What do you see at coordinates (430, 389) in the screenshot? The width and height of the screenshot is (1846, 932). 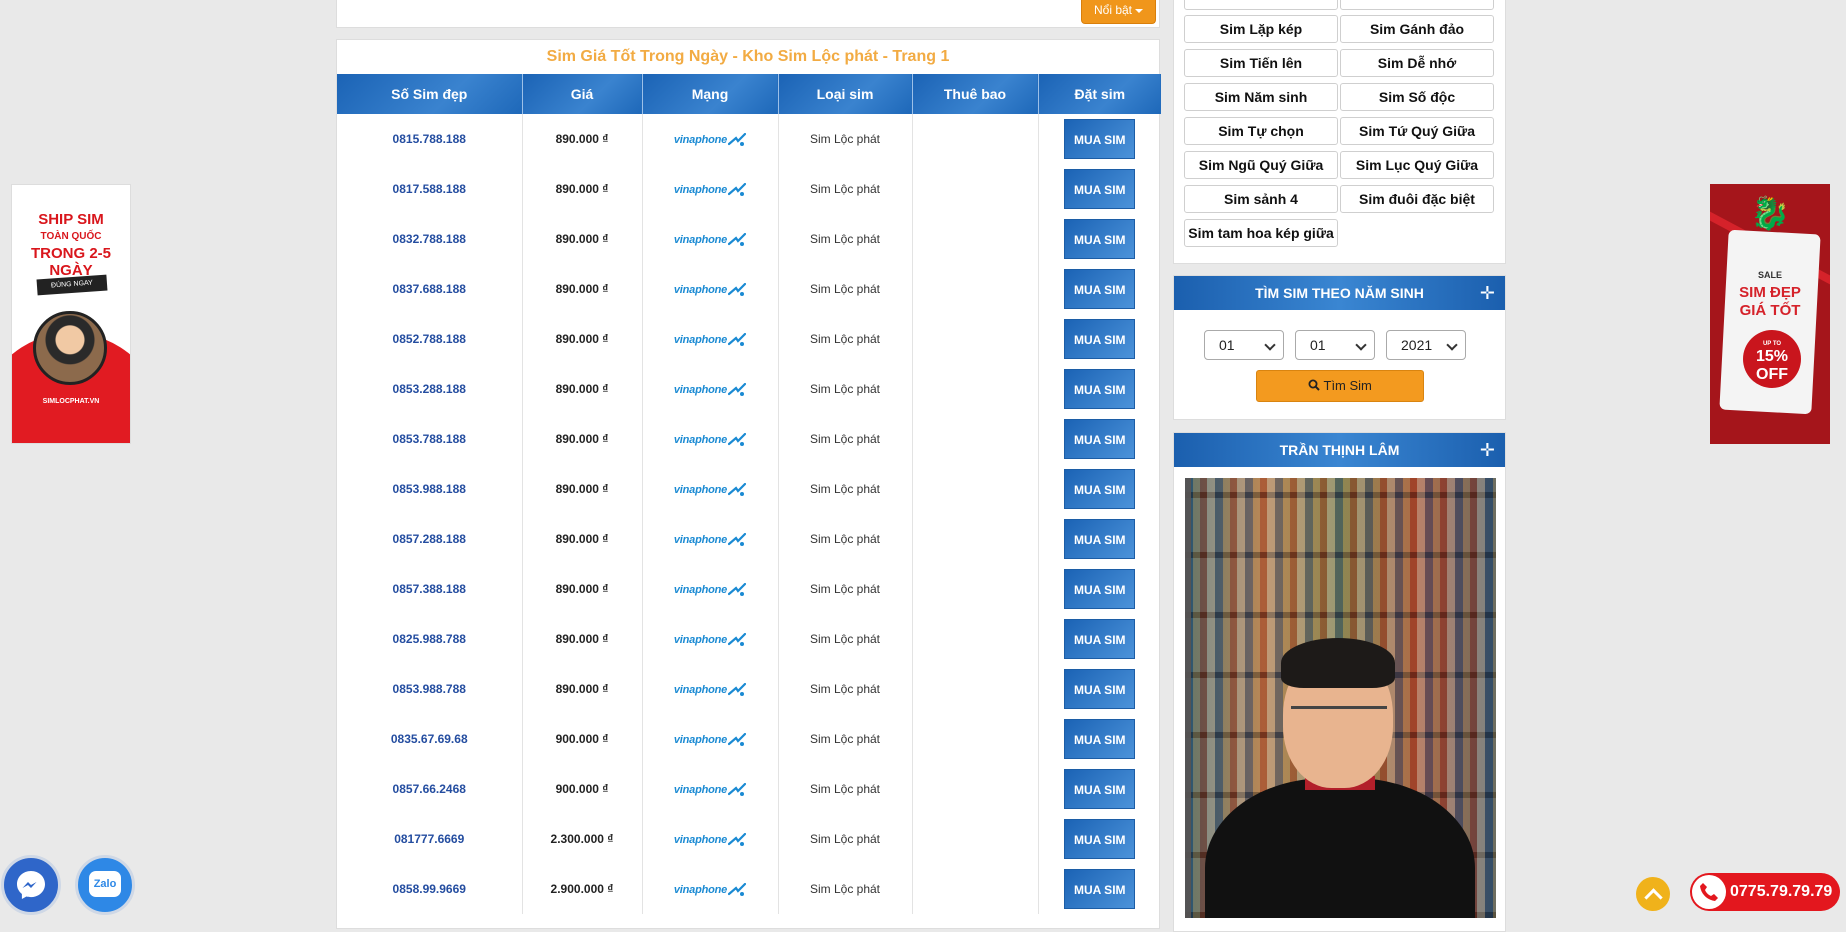 I see `sim-number: 0853.288.188` at bounding box center [430, 389].